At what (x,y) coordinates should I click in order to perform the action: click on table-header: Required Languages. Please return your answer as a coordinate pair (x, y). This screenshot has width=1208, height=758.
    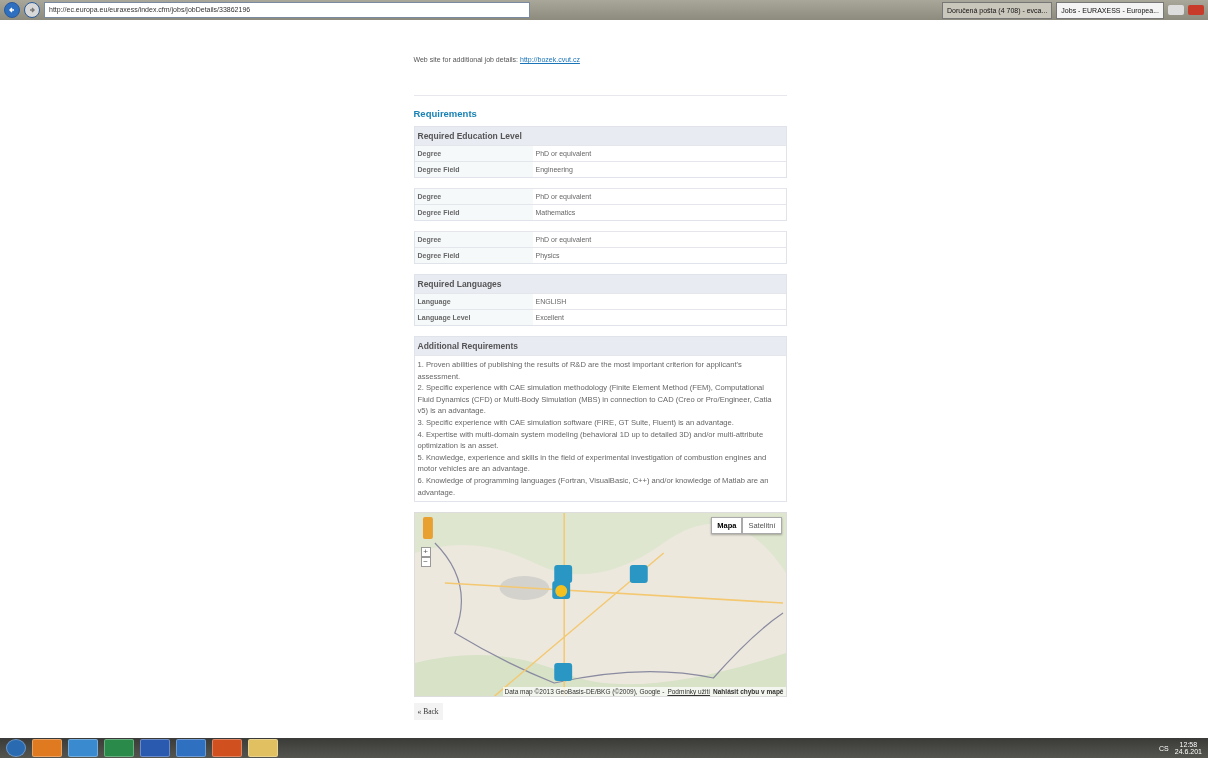
    Looking at the image, I should click on (600, 284).